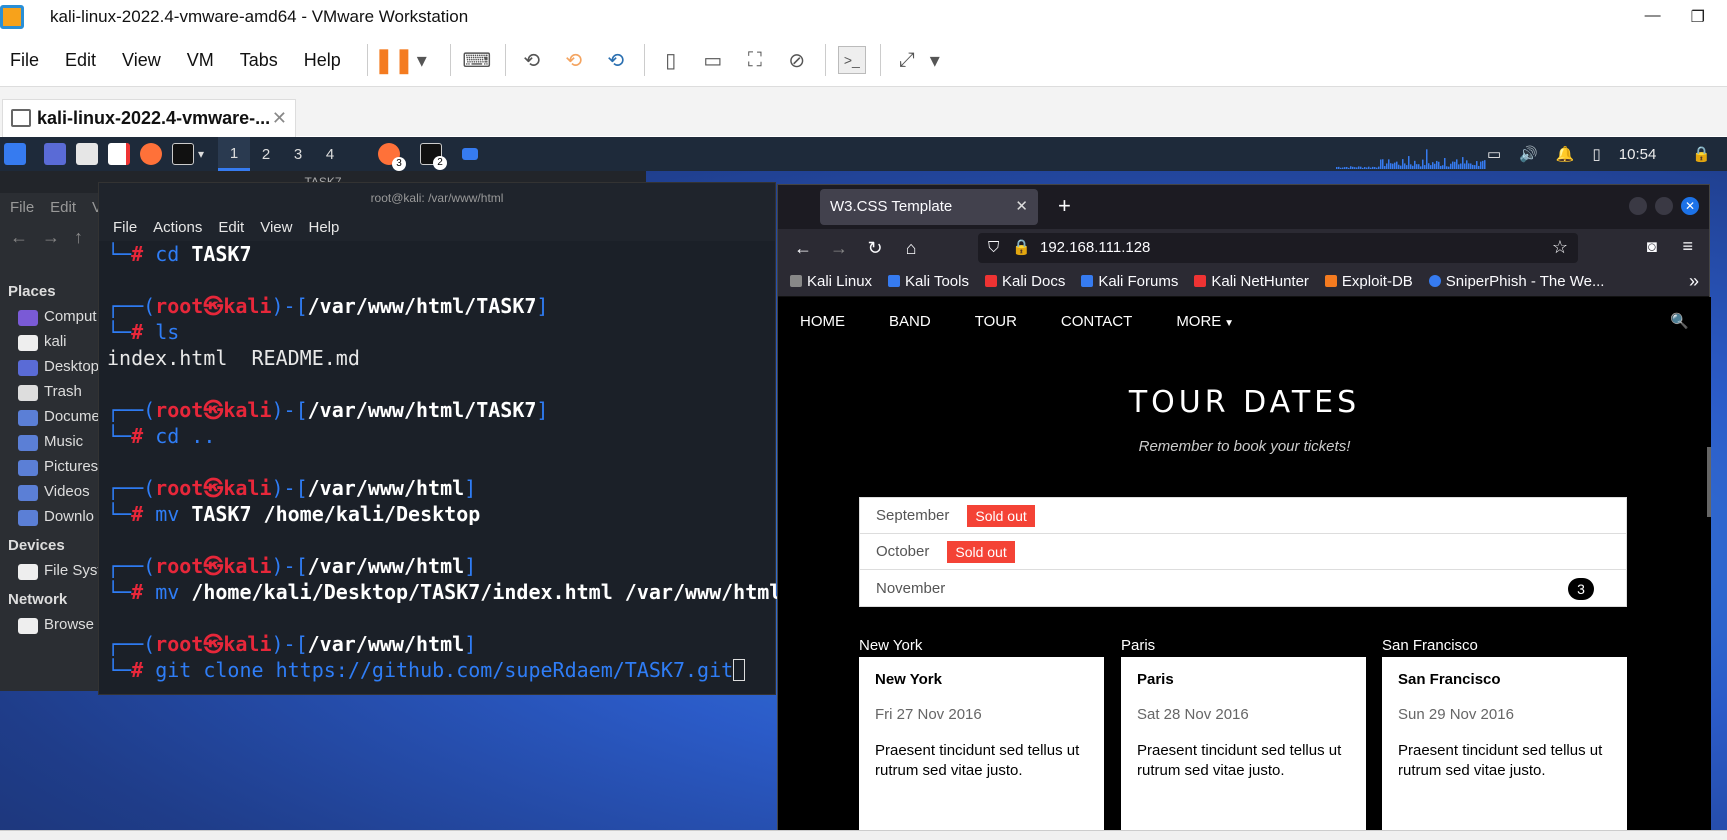 The height and width of the screenshot is (840, 1727). What do you see at coordinates (151, 154) in the screenshot?
I see `firefox-icon` at bounding box center [151, 154].